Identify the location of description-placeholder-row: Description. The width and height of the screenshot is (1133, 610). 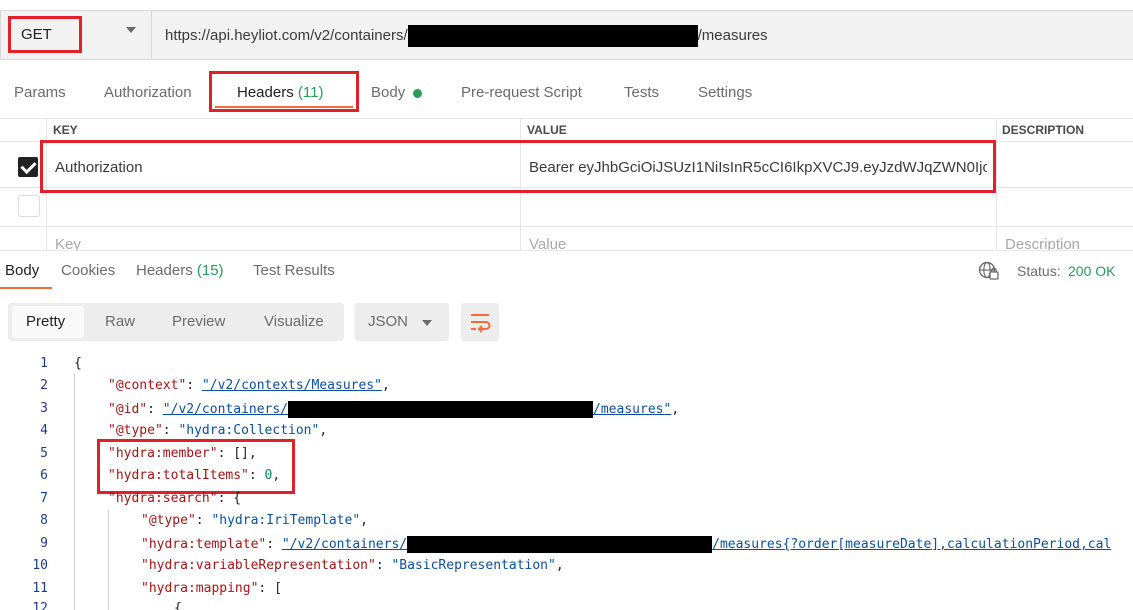
(1065, 238).